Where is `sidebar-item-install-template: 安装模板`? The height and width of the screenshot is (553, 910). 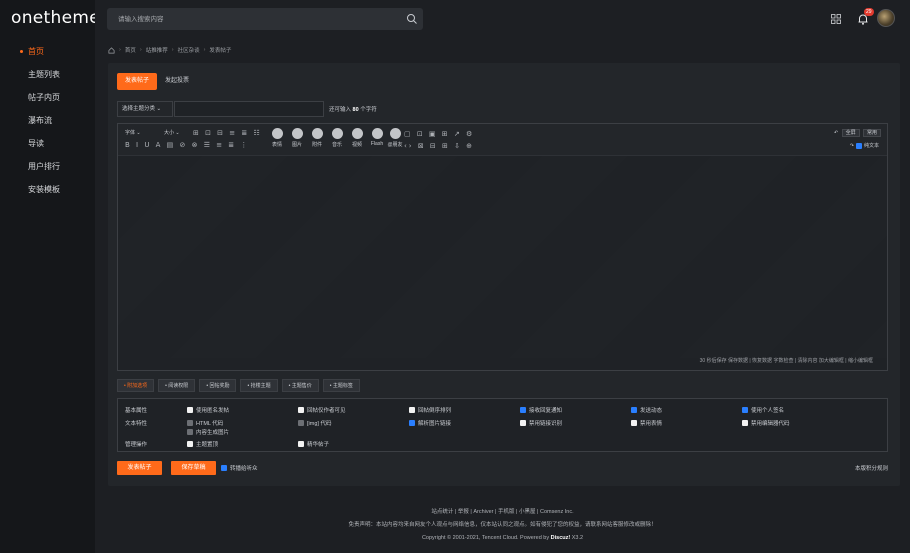
sidebar-item-install-template: 安装模板 is located at coordinates (47, 189).